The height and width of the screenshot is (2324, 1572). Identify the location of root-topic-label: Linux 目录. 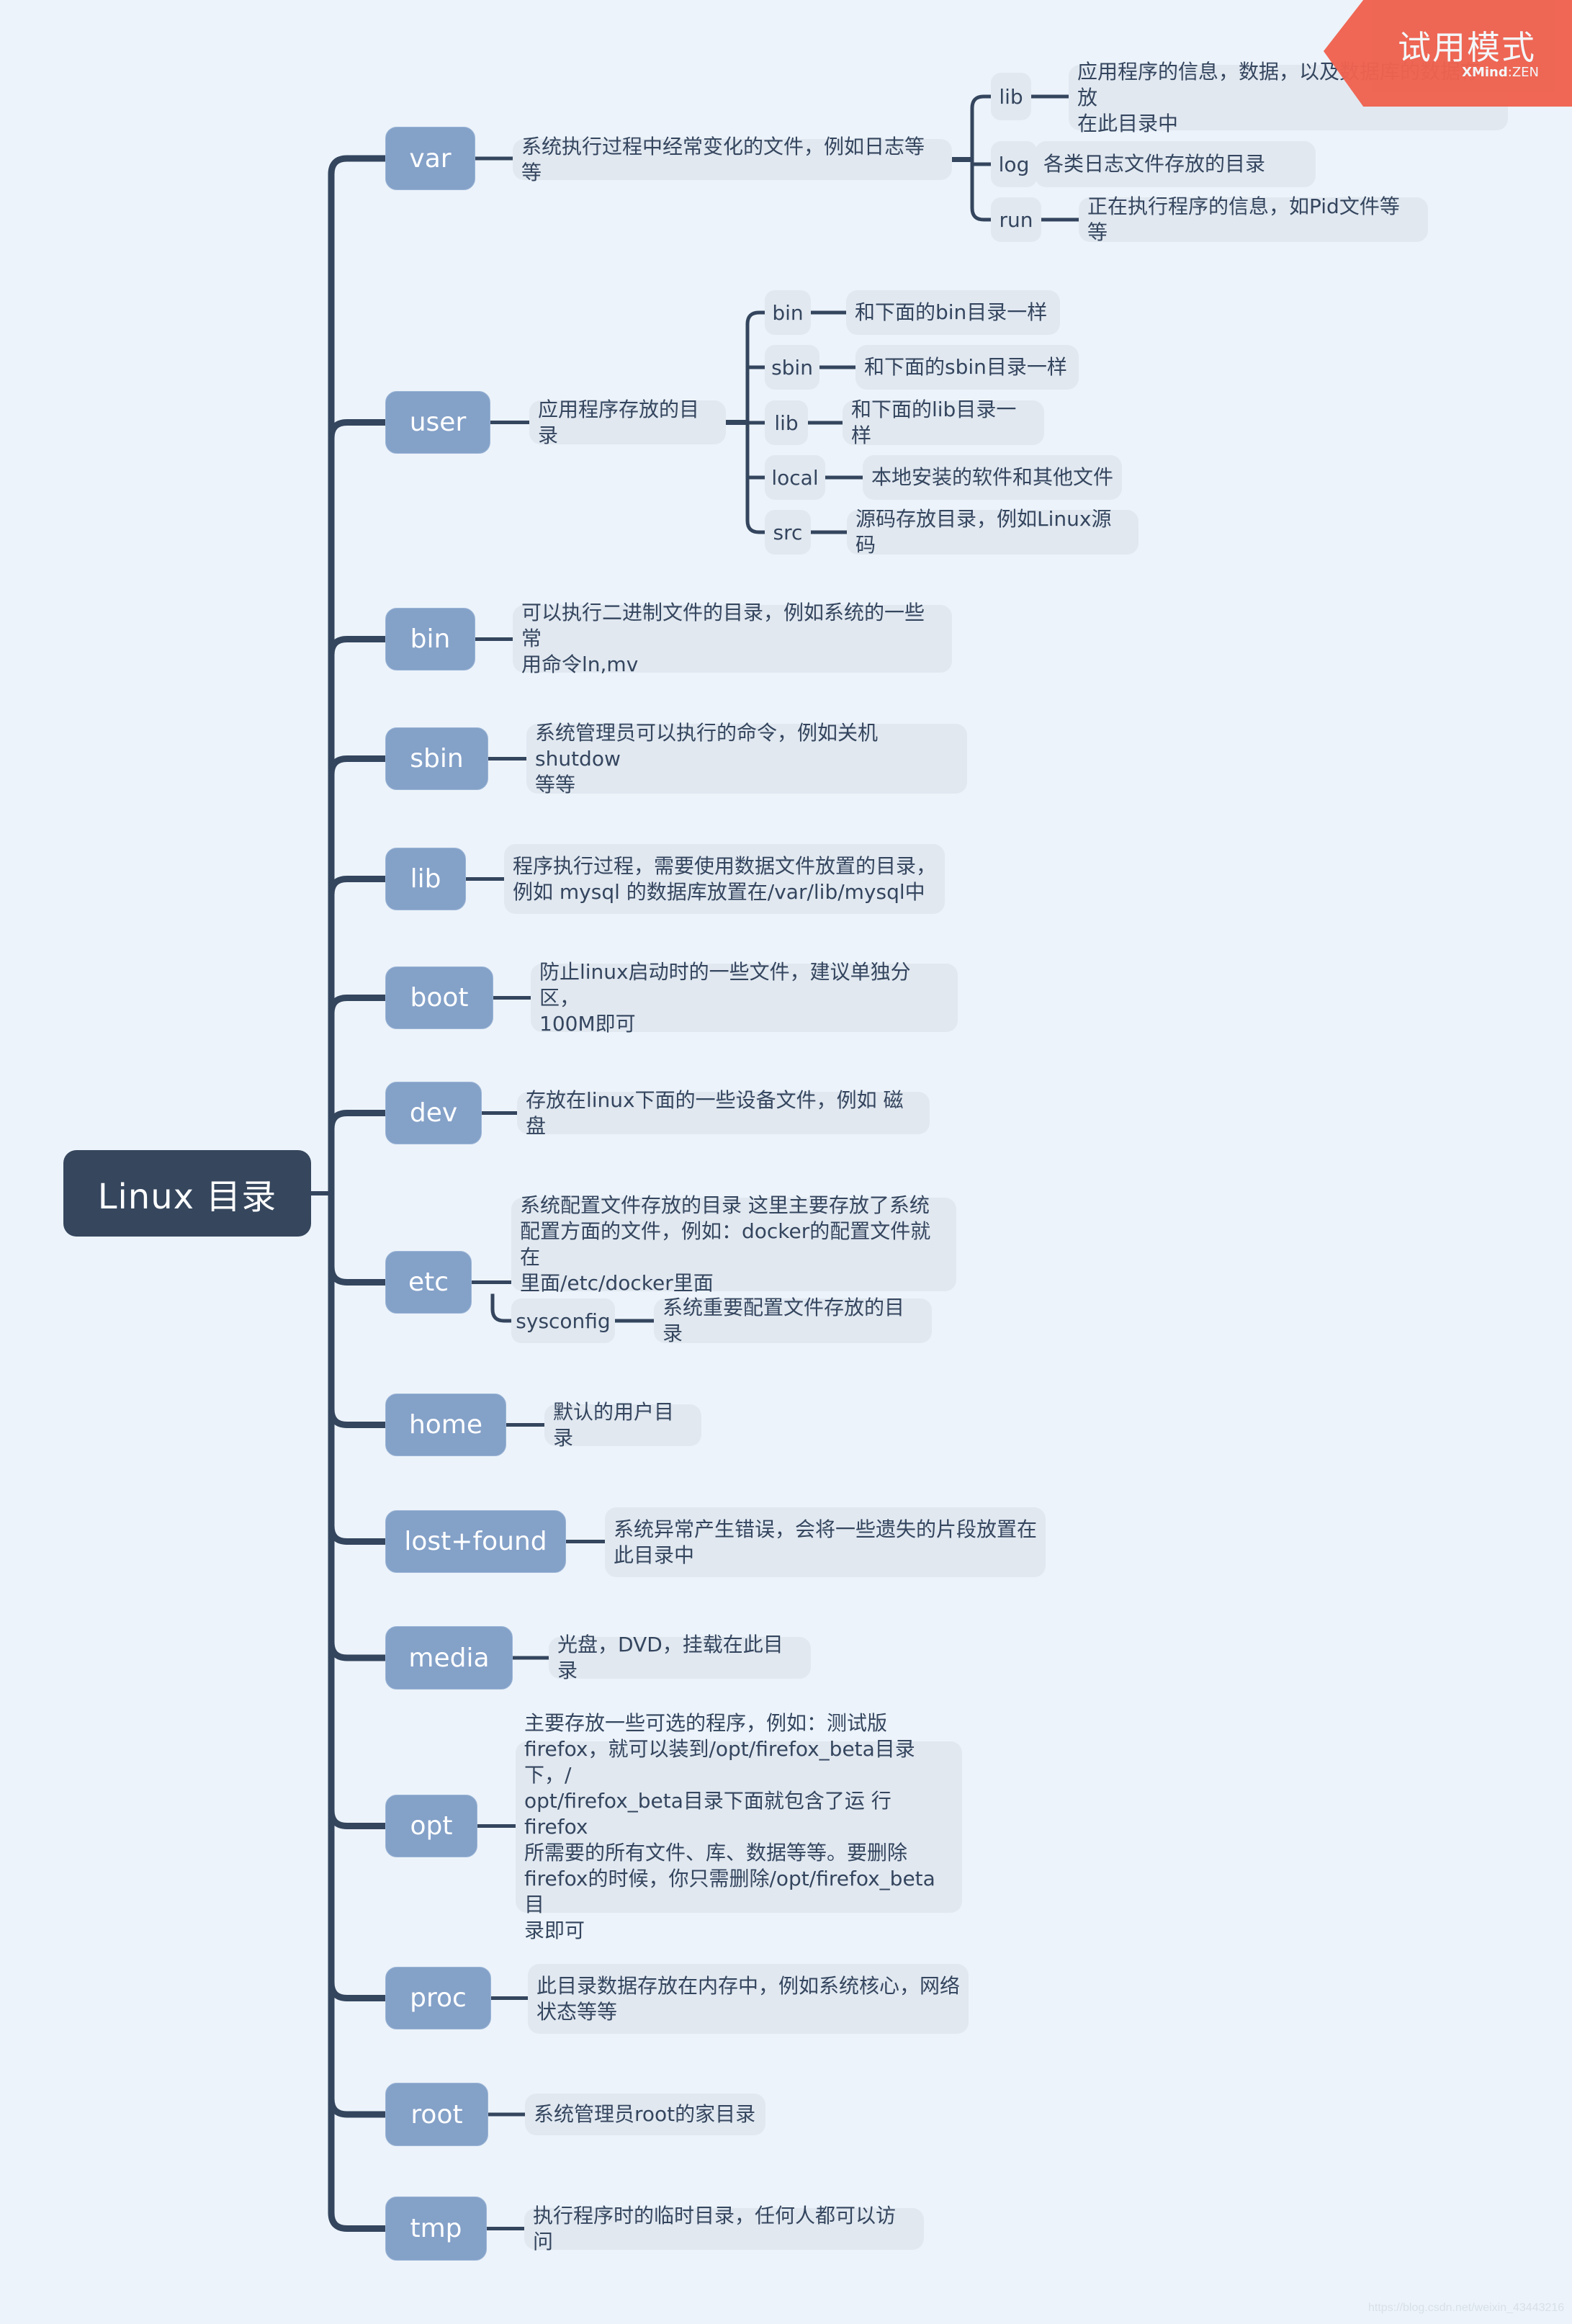
(187, 1197).